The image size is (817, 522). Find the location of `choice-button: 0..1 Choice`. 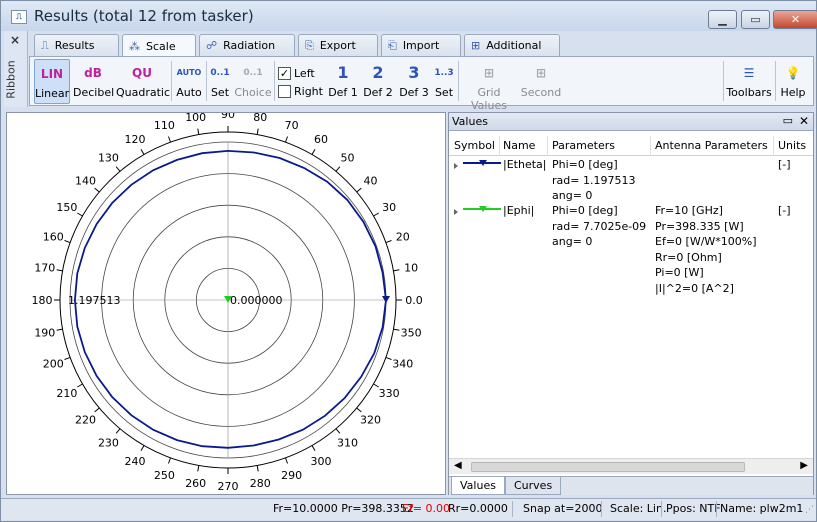

choice-button: 0..1 Choice is located at coordinates (253, 81).